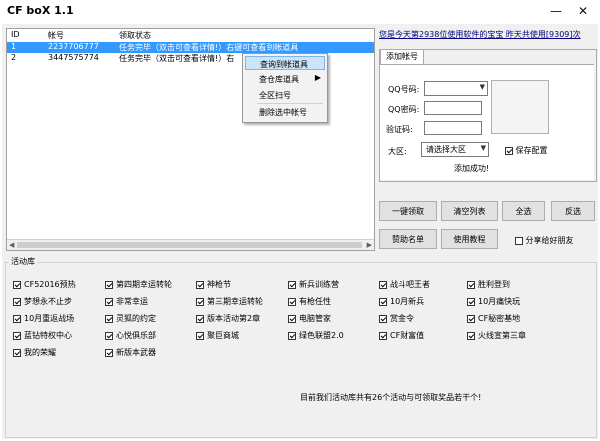 This screenshot has width=600, height=441. I want to click on table-row: 1 2237706777 任务完毕（双击可查看详情!）右键可查看到帐道具, so click(190, 47).